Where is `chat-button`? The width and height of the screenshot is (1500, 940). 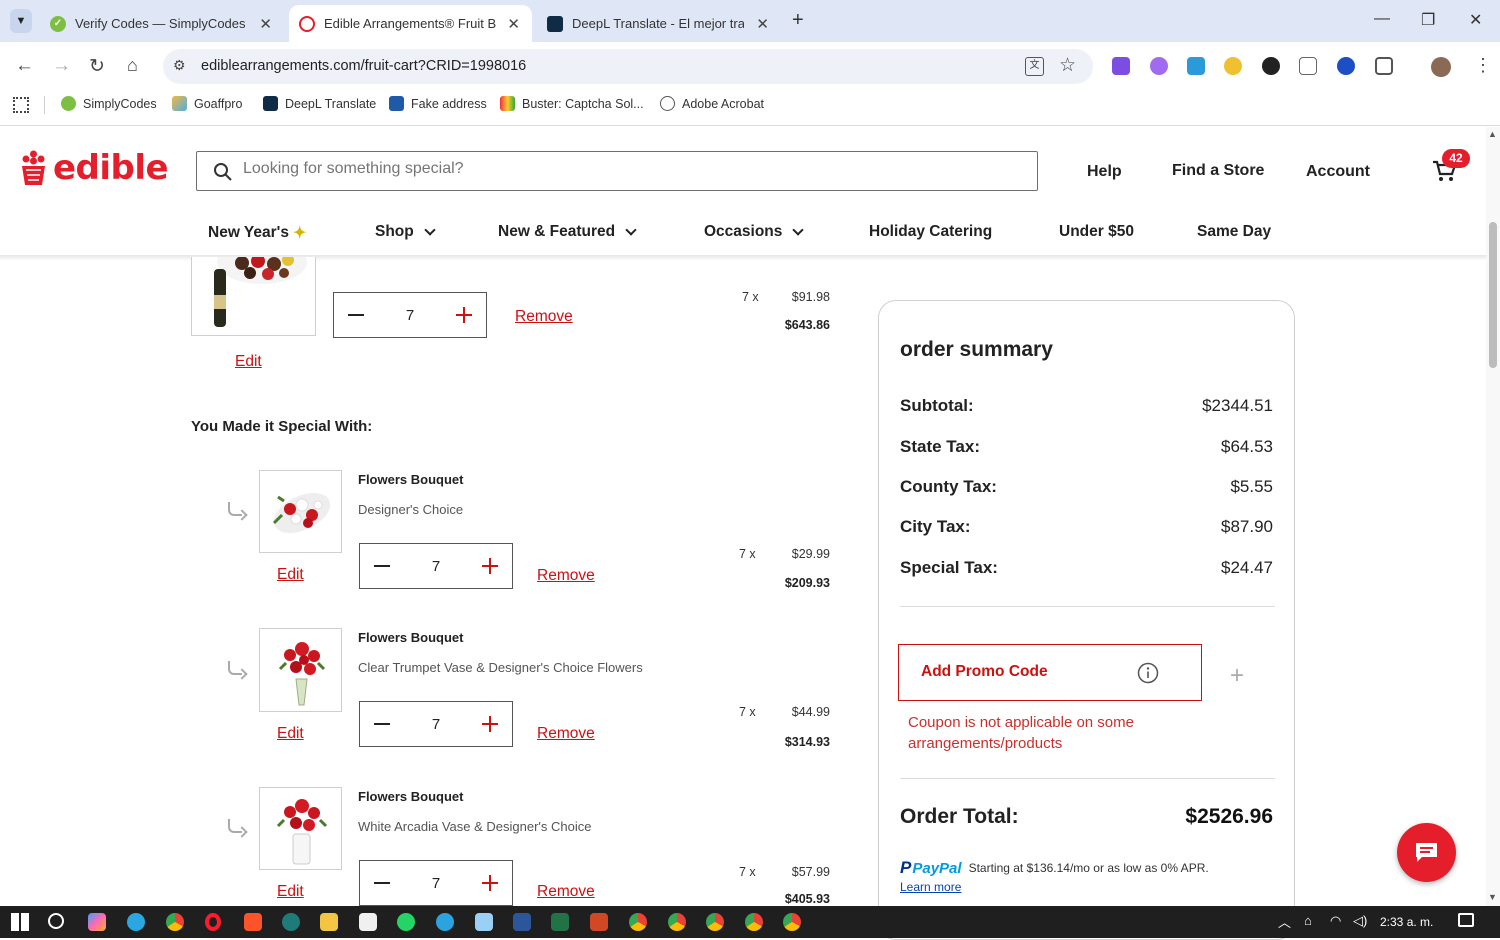 chat-button is located at coordinates (1426, 852).